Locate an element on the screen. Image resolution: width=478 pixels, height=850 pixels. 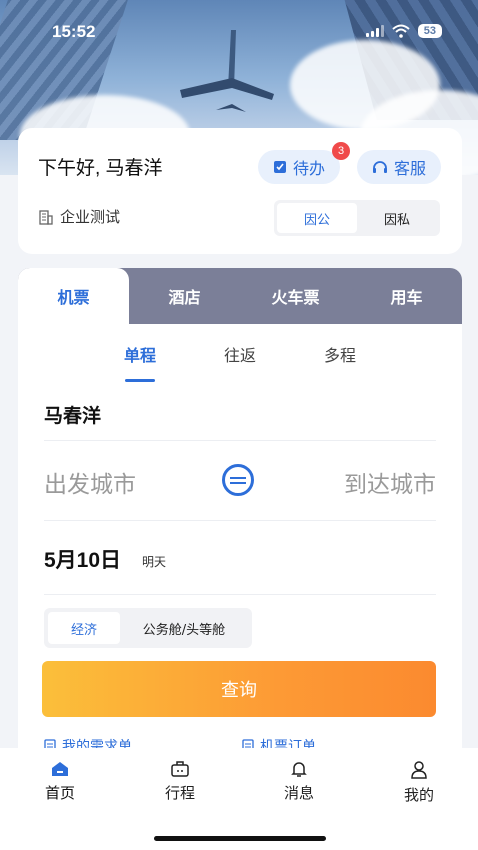
nav-profile: 我的 is located at coordinates (419, 782).